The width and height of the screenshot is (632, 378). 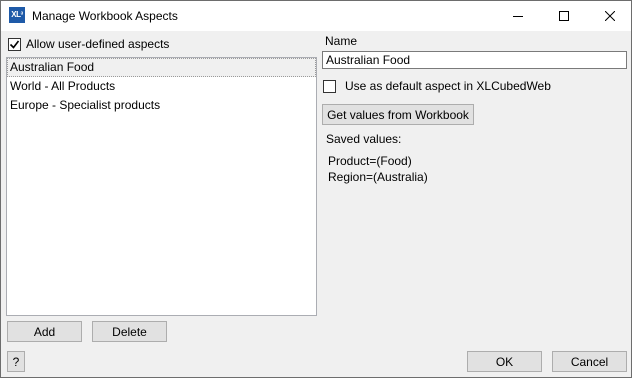 I want to click on list-item: Australian Food, so click(x=161, y=67).